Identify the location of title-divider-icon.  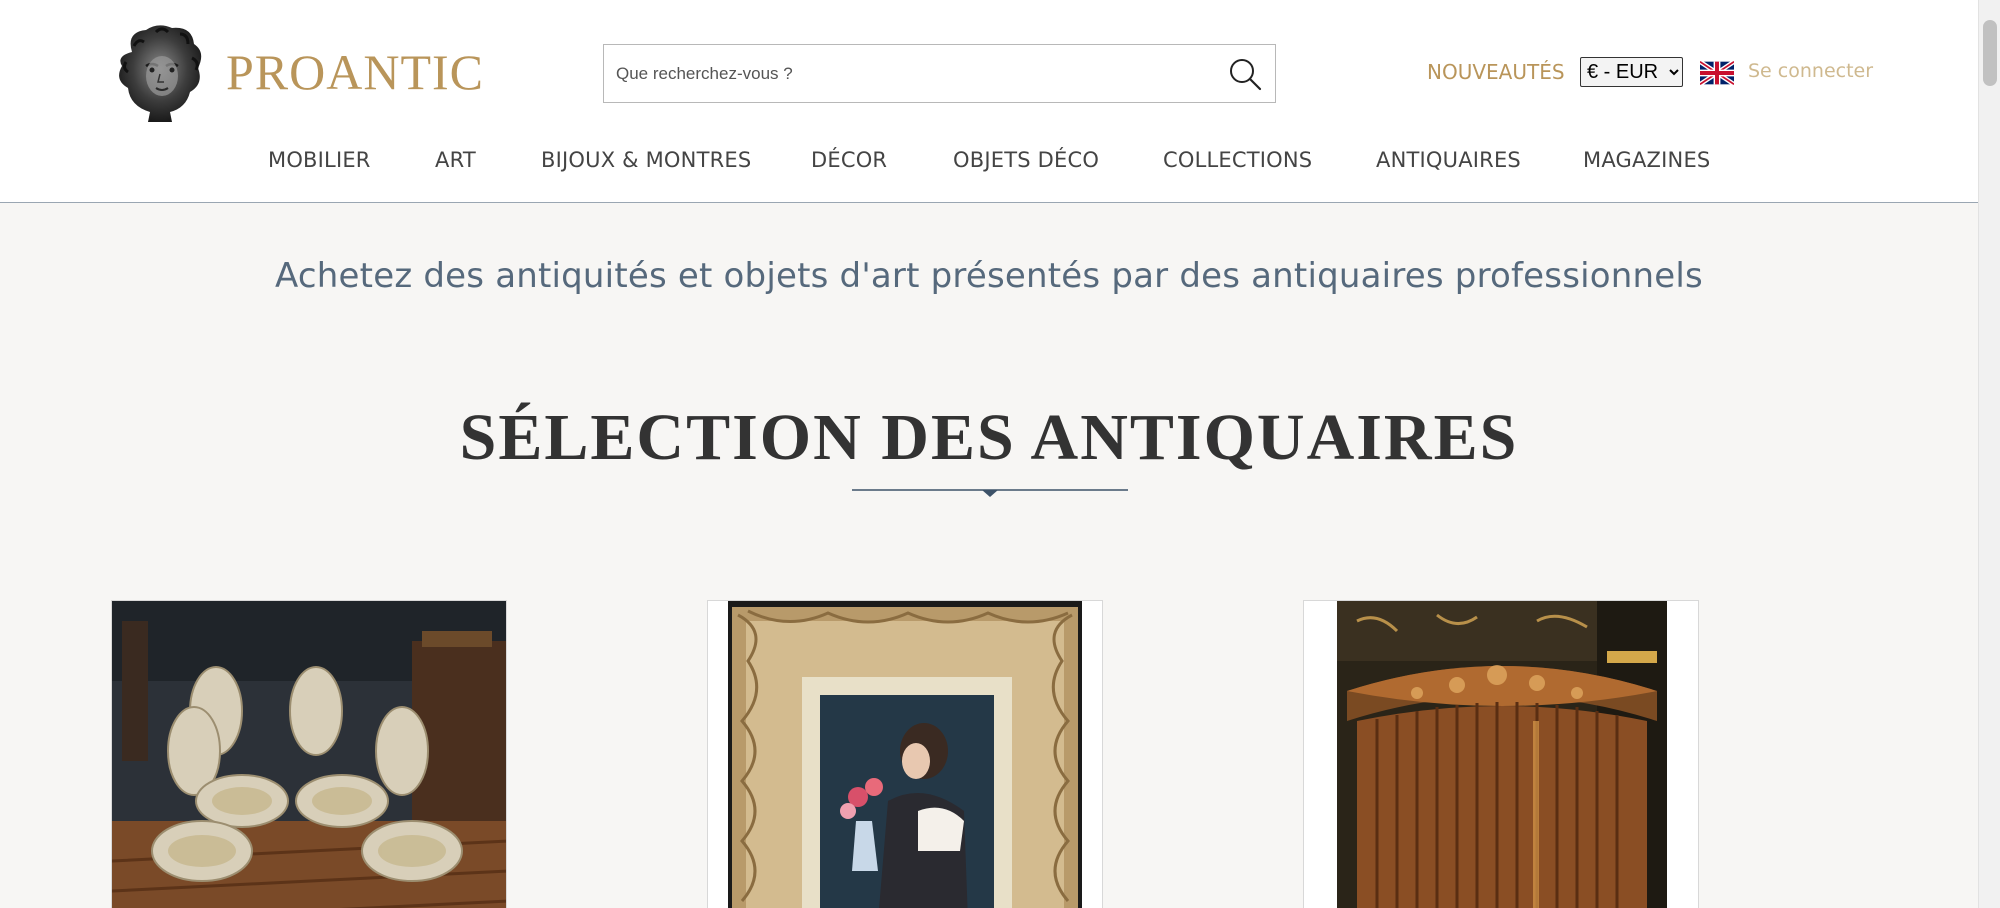
(990, 493).